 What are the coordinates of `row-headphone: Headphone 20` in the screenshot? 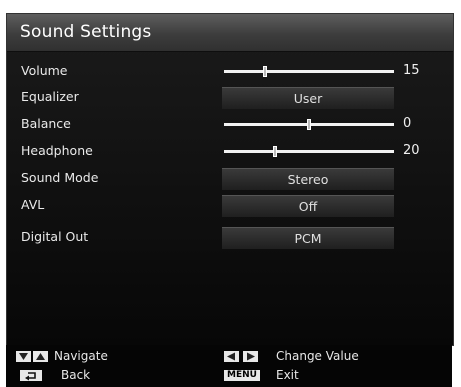 It's located at (230, 152).